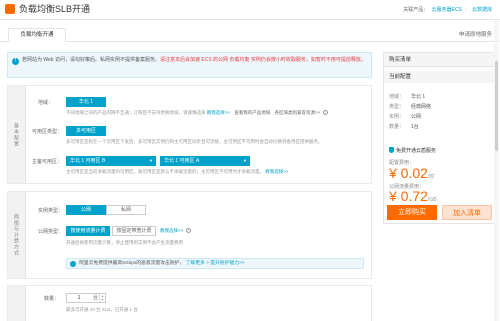  Describe the element at coordinates (73, 264) in the screenshot. I see `info-icon` at that location.